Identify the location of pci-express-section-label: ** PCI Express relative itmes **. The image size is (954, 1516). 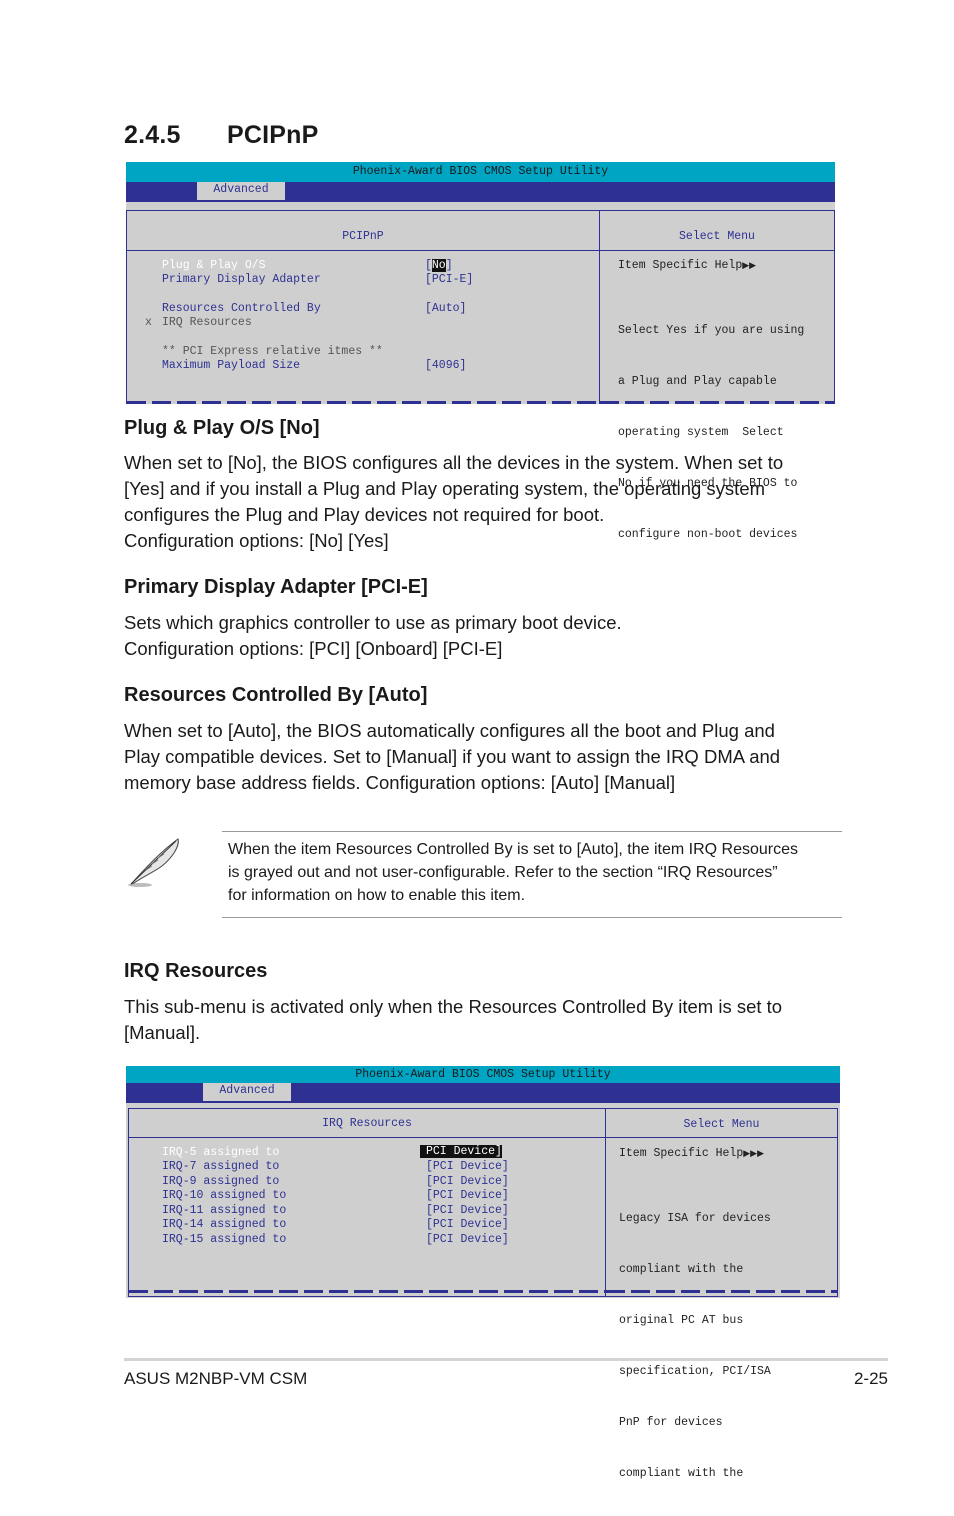
(272, 351).